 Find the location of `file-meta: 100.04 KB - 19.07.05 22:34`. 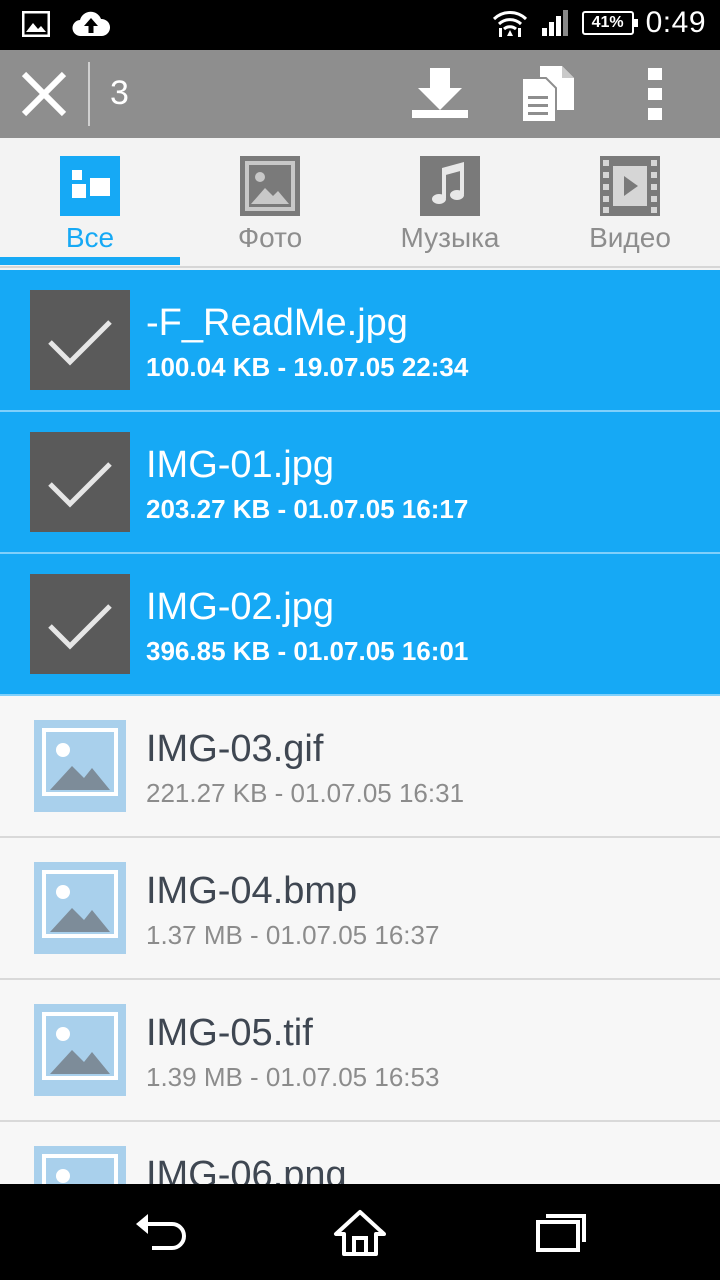

file-meta: 100.04 KB - 19.07.05 22:34 is located at coordinates (307, 367).